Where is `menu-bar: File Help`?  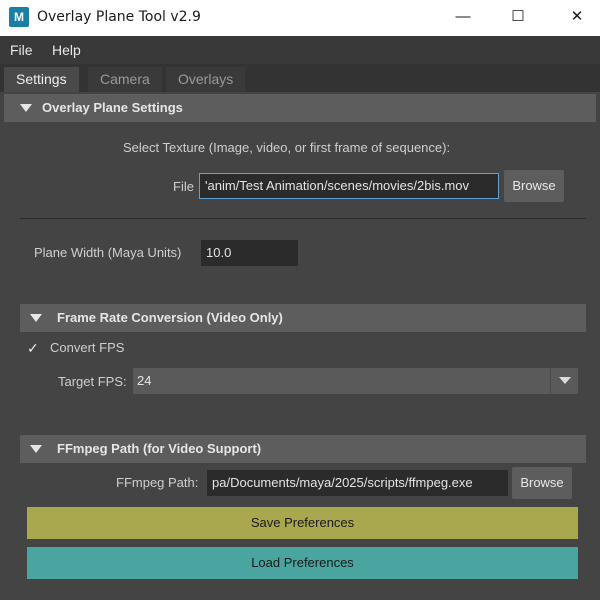 menu-bar: File Help is located at coordinates (300, 50).